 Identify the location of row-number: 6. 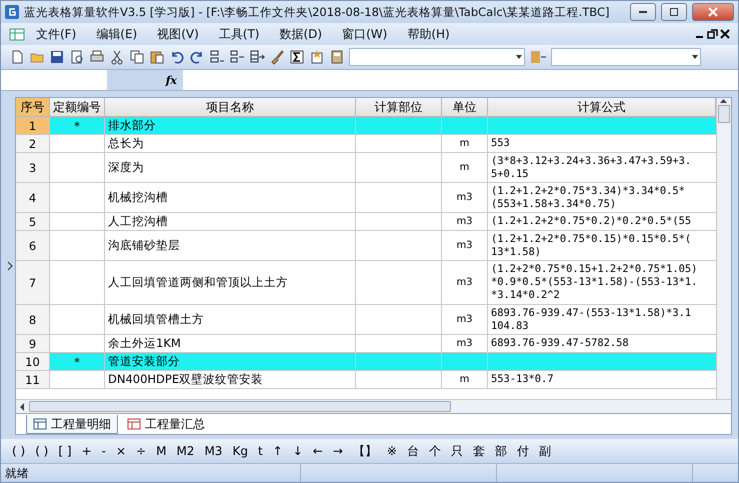
(33, 246).